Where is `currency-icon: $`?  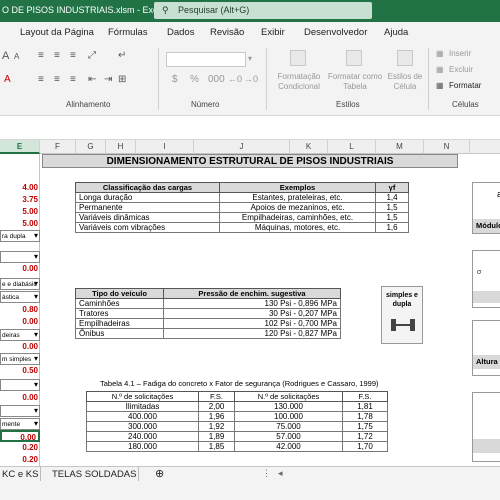 currency-icon: $ is located at coordinates (175, 79).